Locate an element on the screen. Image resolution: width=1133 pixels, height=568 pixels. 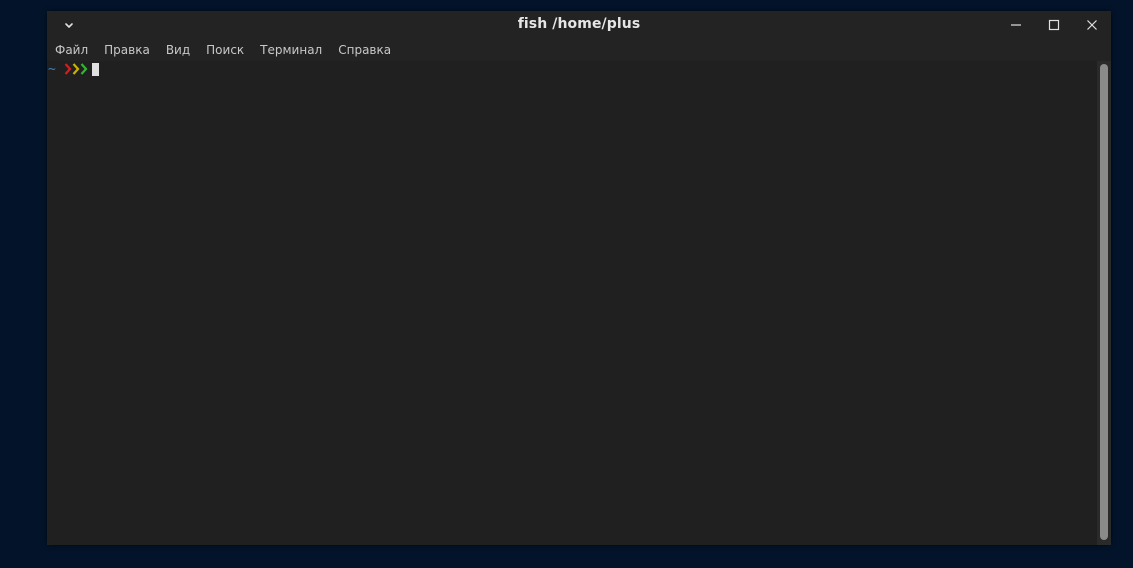
prompt-cwd: ~ is located at coordinates (52, 69).